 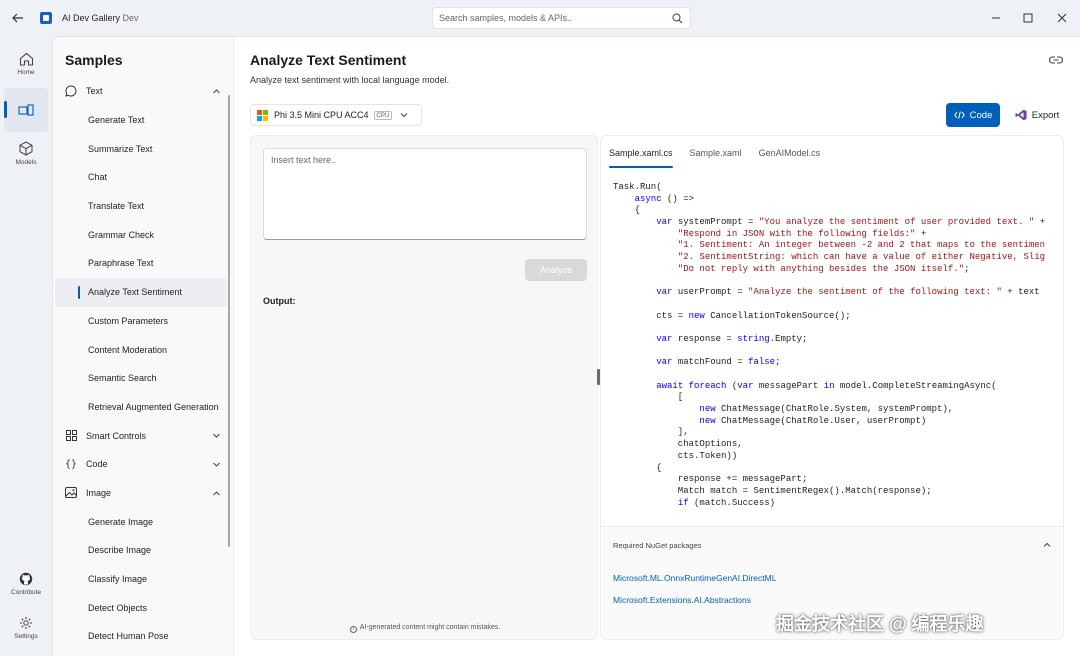 What do you see at coordinates (26, 628) in the screenshot?
I see `nav-settings: Settings` at bounding box center [26, 628].